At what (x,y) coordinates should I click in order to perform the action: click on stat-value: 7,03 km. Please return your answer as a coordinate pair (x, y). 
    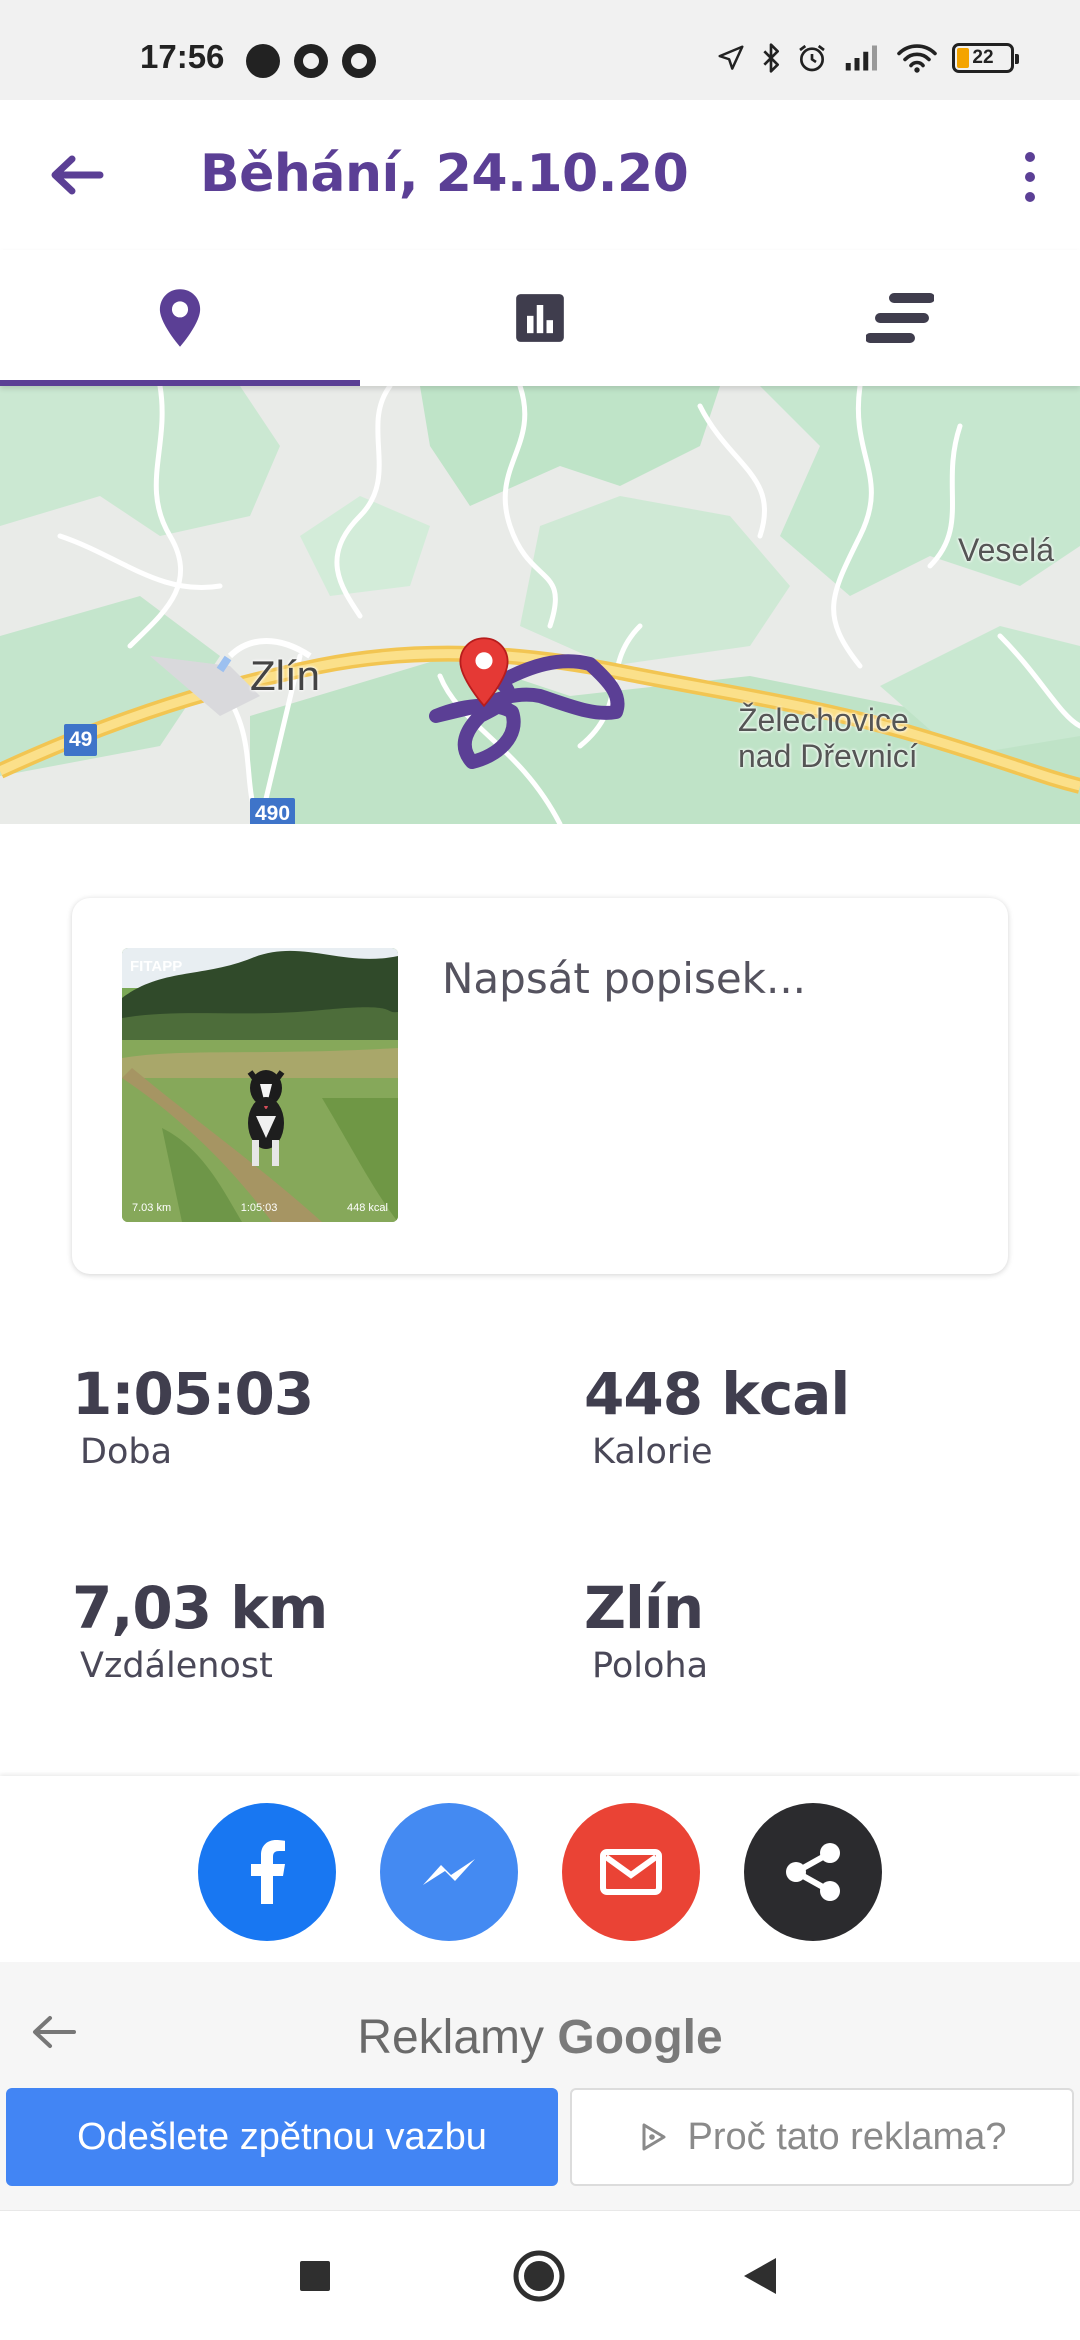
    Looking at the image, I should click on (200, 1608).